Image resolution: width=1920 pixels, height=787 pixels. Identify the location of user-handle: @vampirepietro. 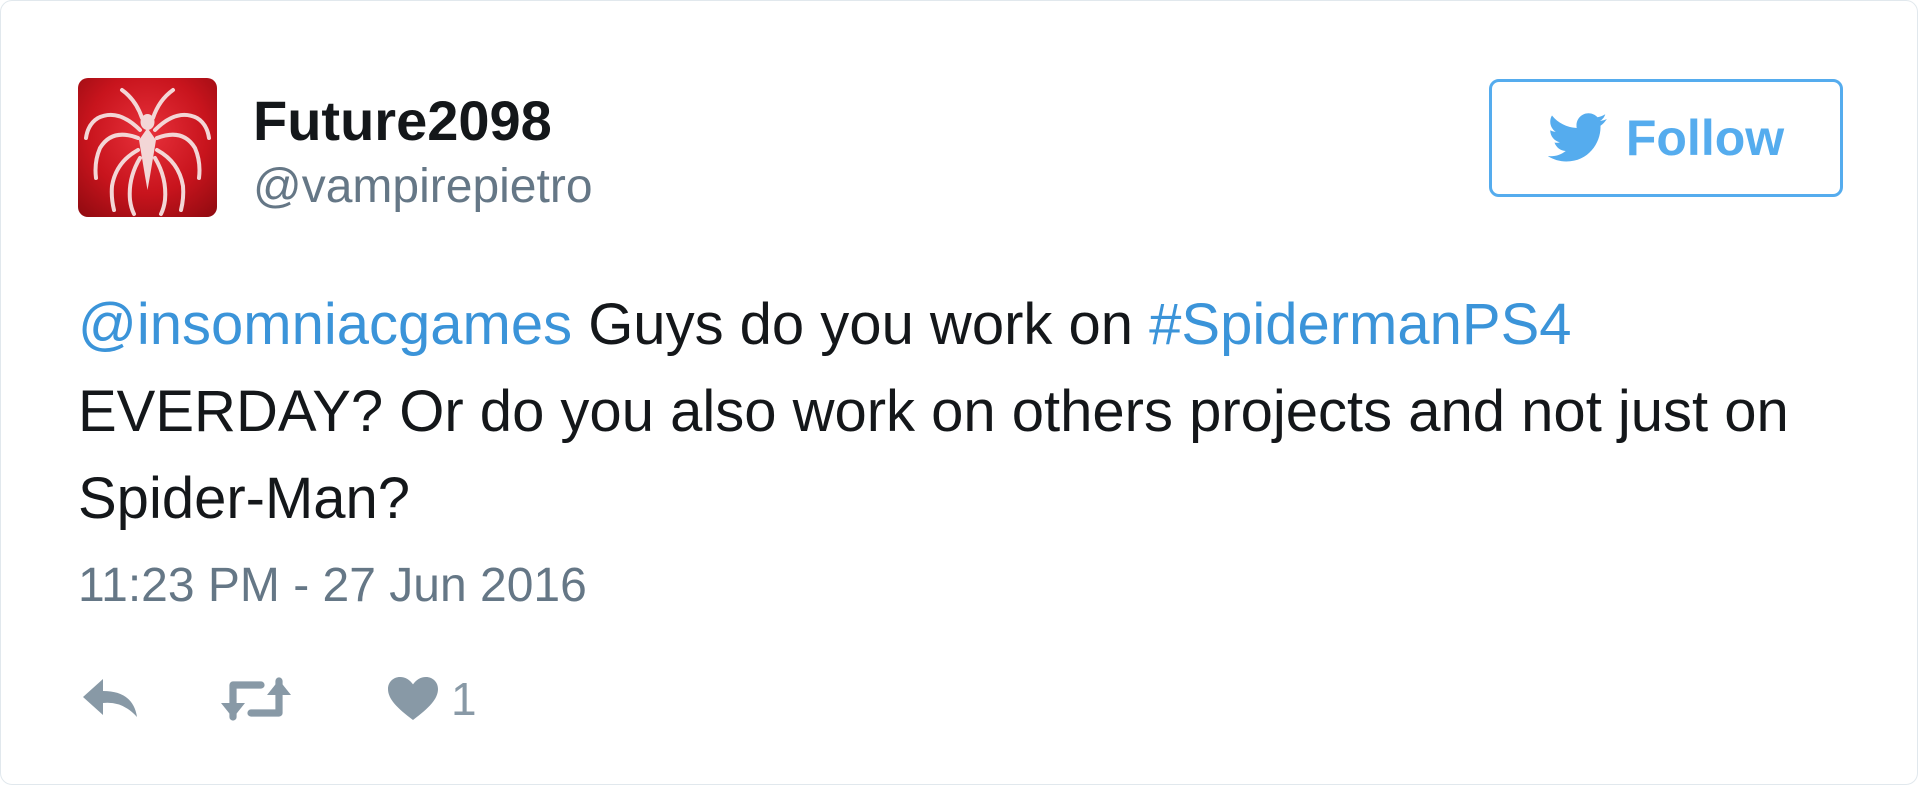
(423, 187).